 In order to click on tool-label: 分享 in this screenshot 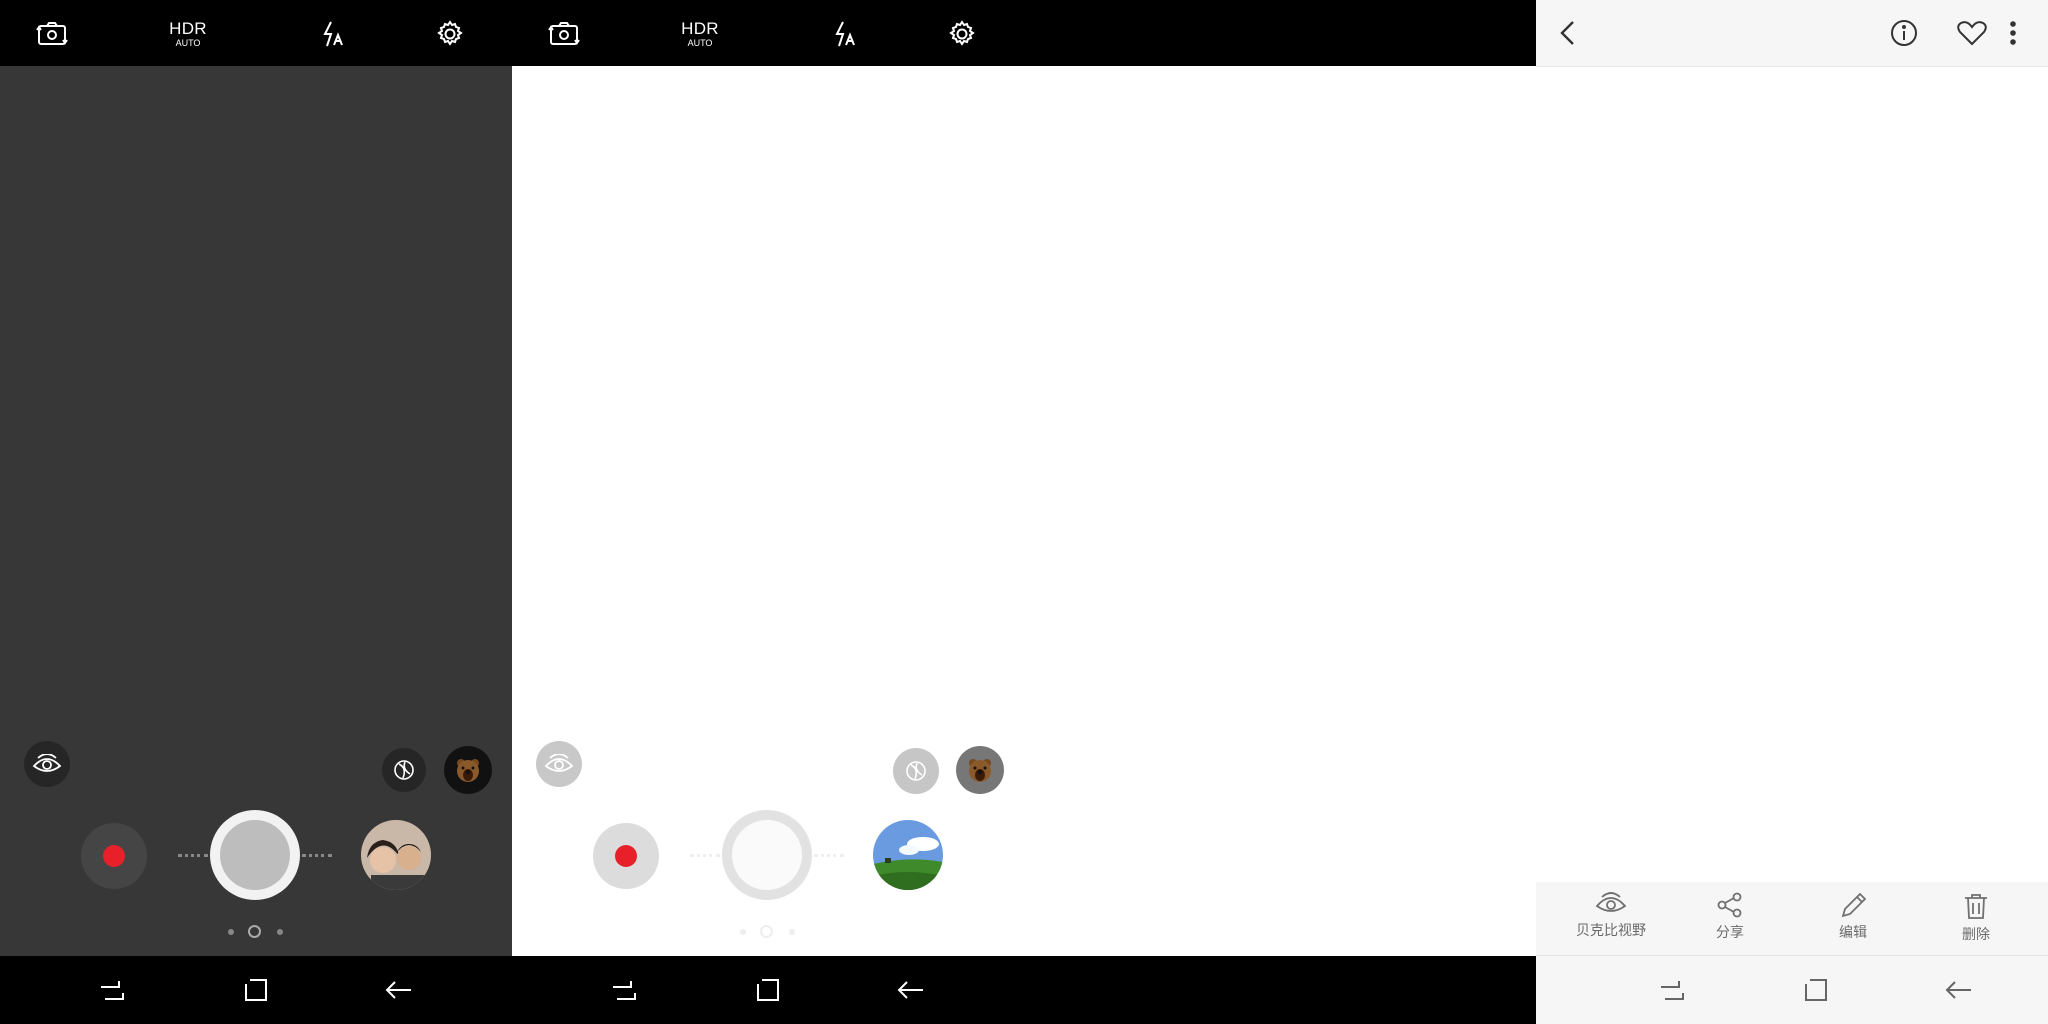, I will do `click(1730, 932)`.